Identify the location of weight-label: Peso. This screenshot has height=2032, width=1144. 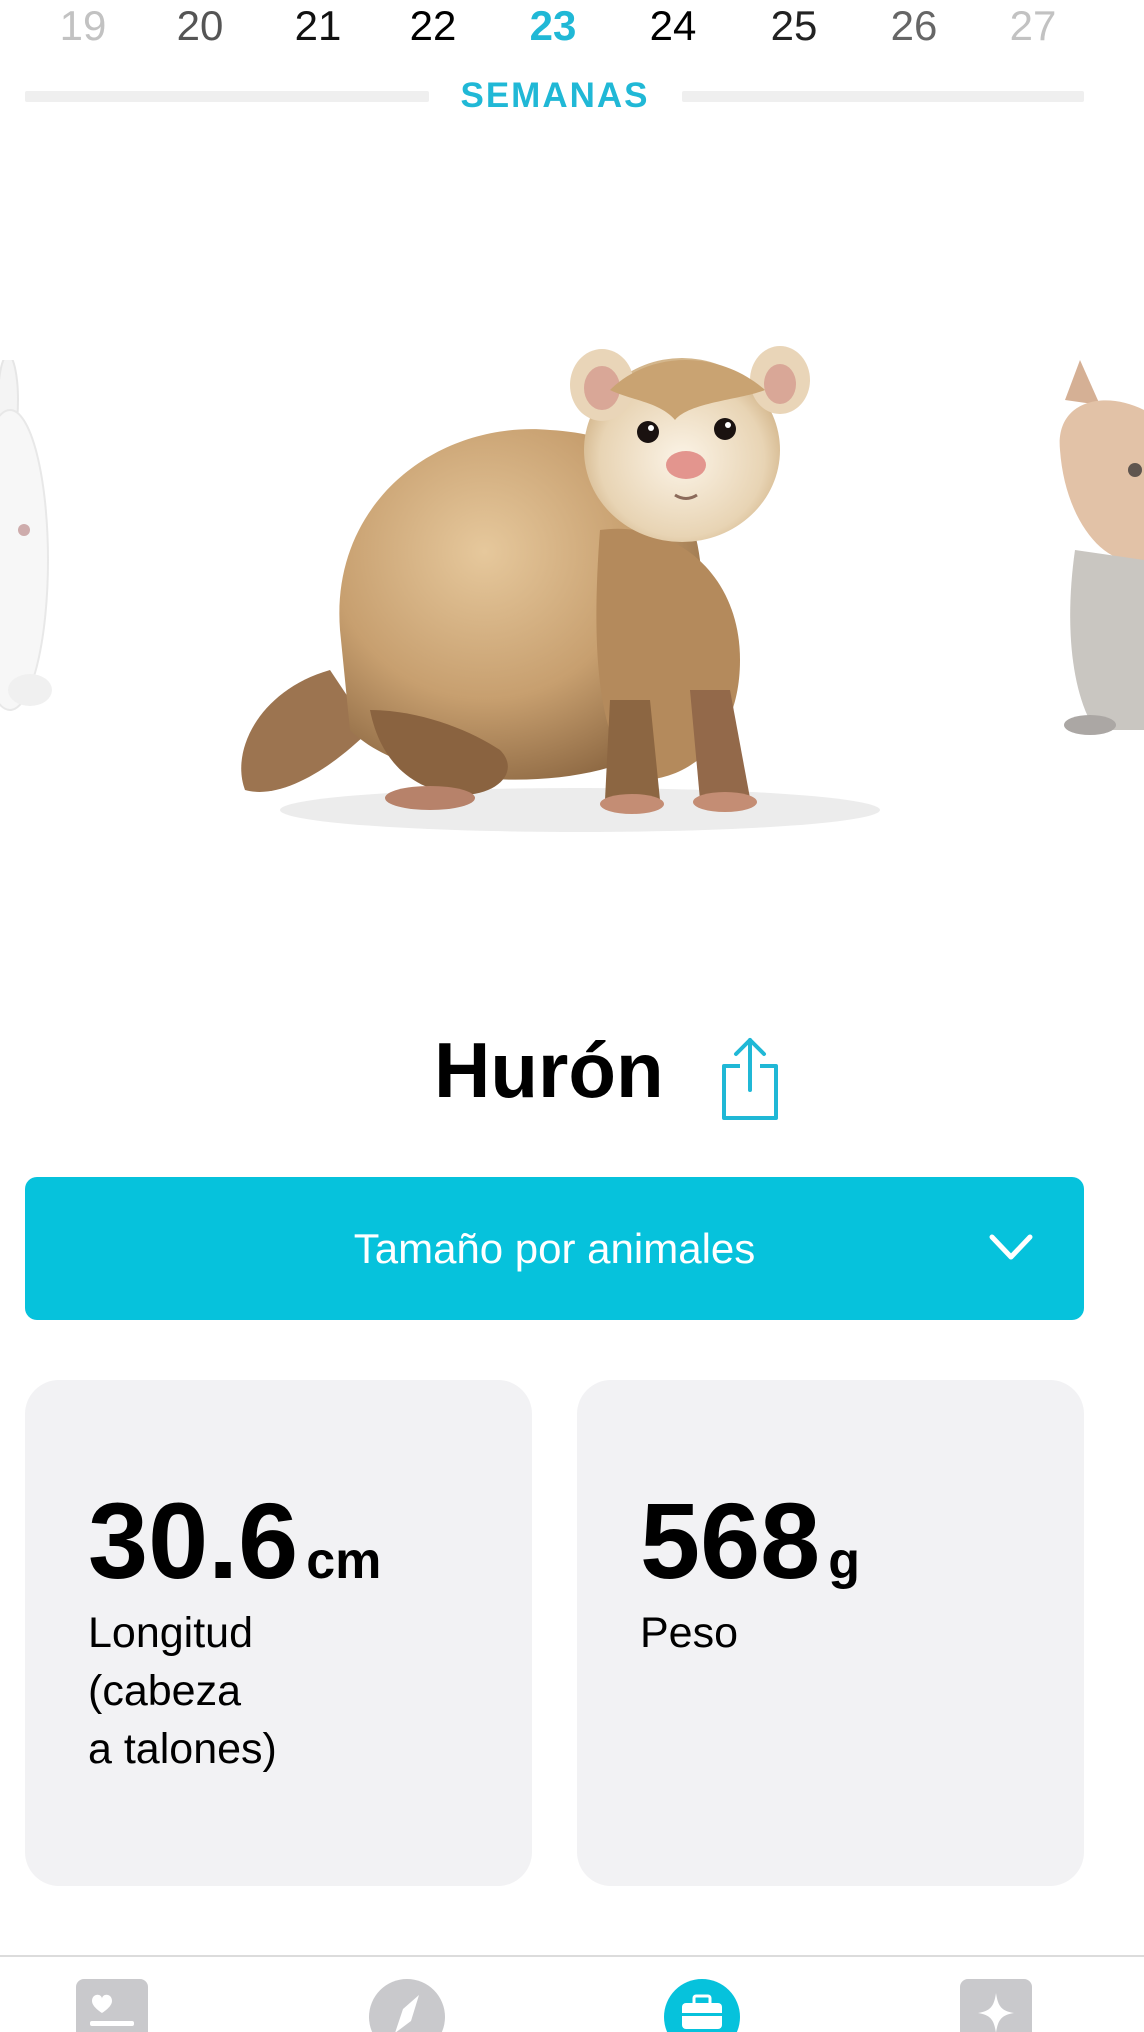
(689, 1633).